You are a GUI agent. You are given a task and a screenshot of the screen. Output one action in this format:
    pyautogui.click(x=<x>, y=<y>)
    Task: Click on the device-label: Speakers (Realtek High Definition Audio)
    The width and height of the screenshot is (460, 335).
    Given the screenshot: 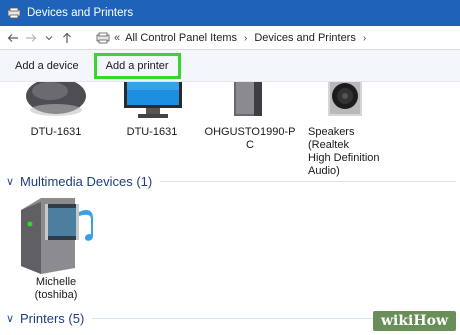 What is the action you would take?
    pyautogui.click(x=344, y=151)
    